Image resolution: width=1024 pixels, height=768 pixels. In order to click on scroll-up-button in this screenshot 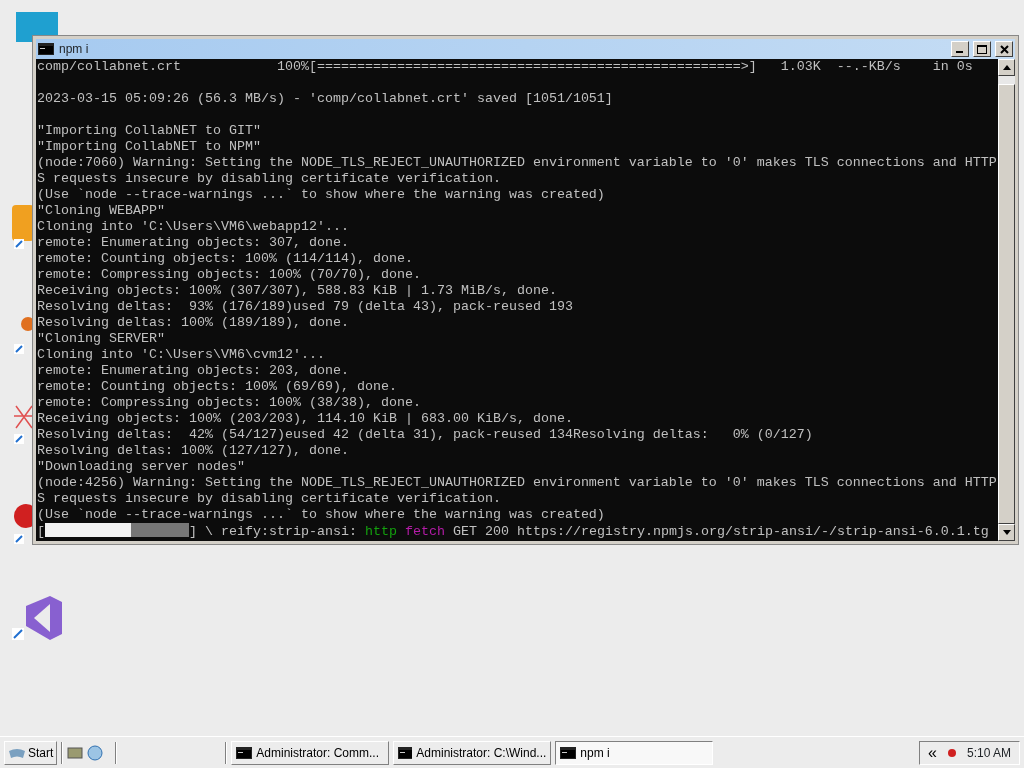, I will do `click(1006, 67)`.